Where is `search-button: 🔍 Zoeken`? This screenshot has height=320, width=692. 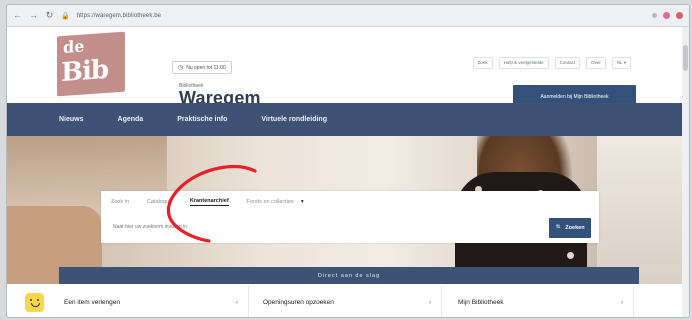
search-button: 🔍 Zoeken is located at coordinates (570, 228).